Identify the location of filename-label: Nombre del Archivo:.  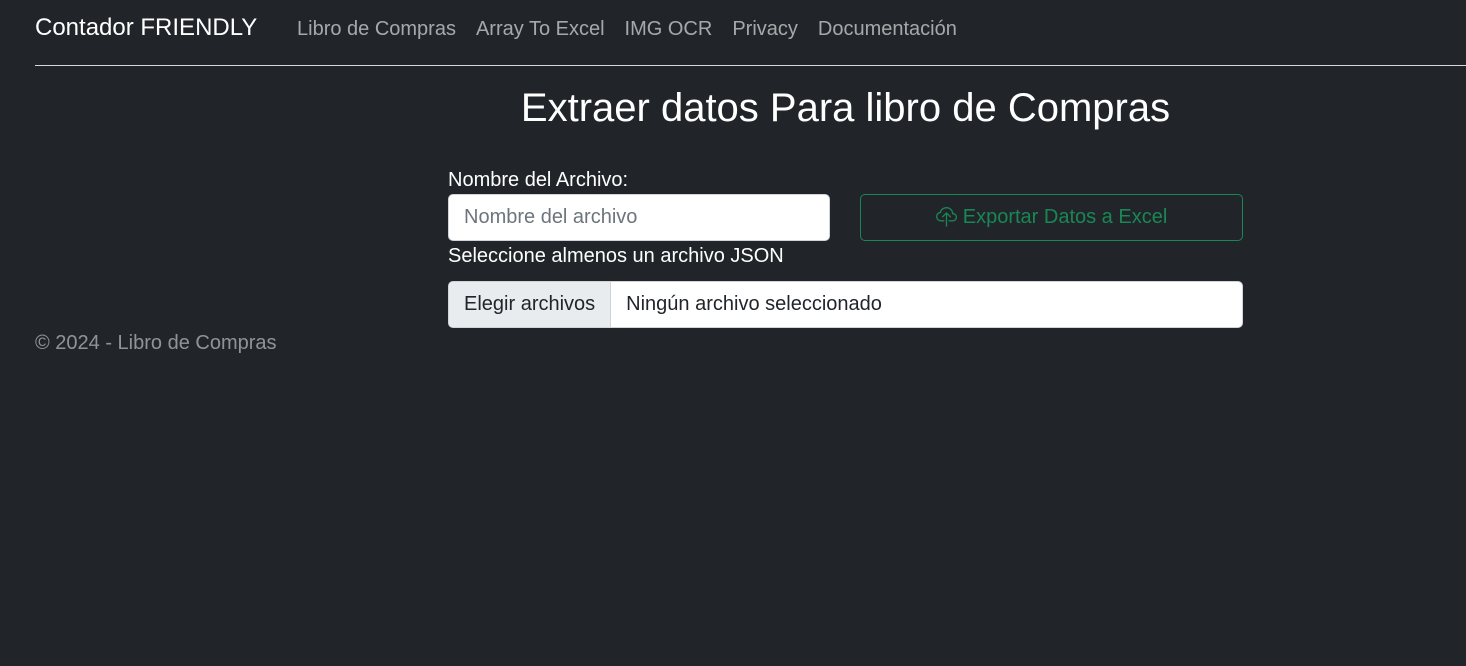
(538, 180).